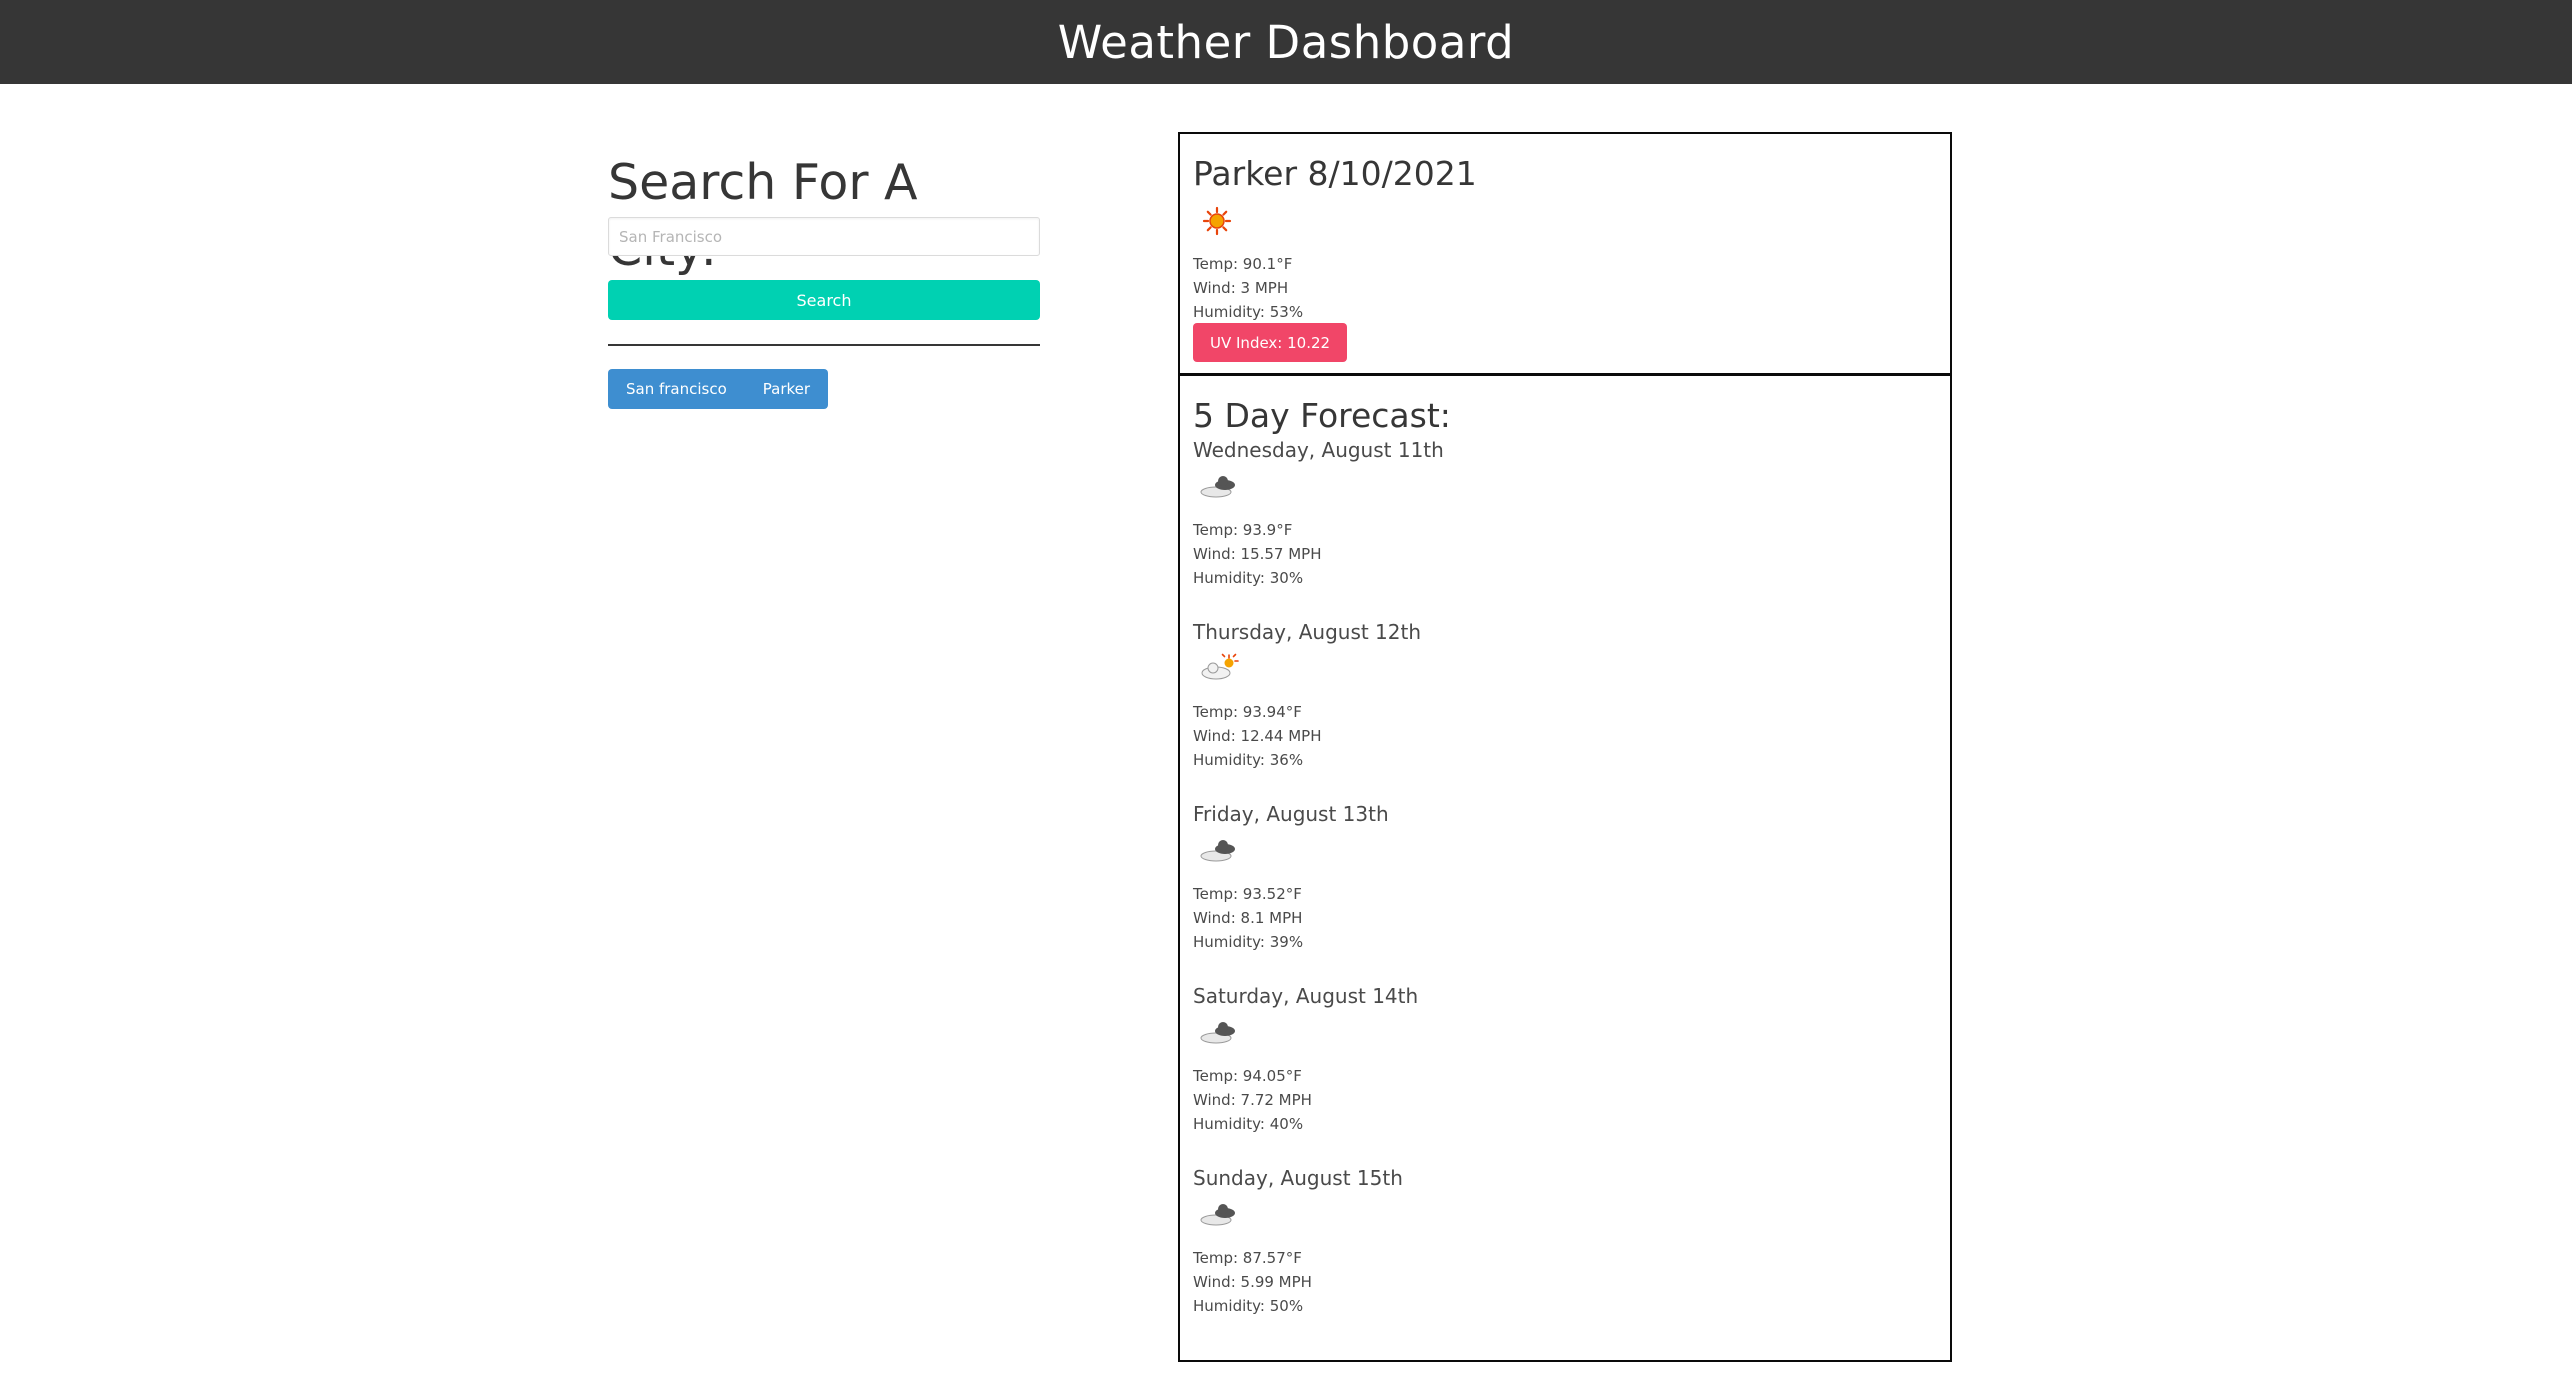 The width and height of the screenshot is (2572, 1386). What do you see at coordinates (1298, 1178) in the screenshot?
I see `forecast-day-name: Sunday, August 15th` at bounding box center [1298, 1178].